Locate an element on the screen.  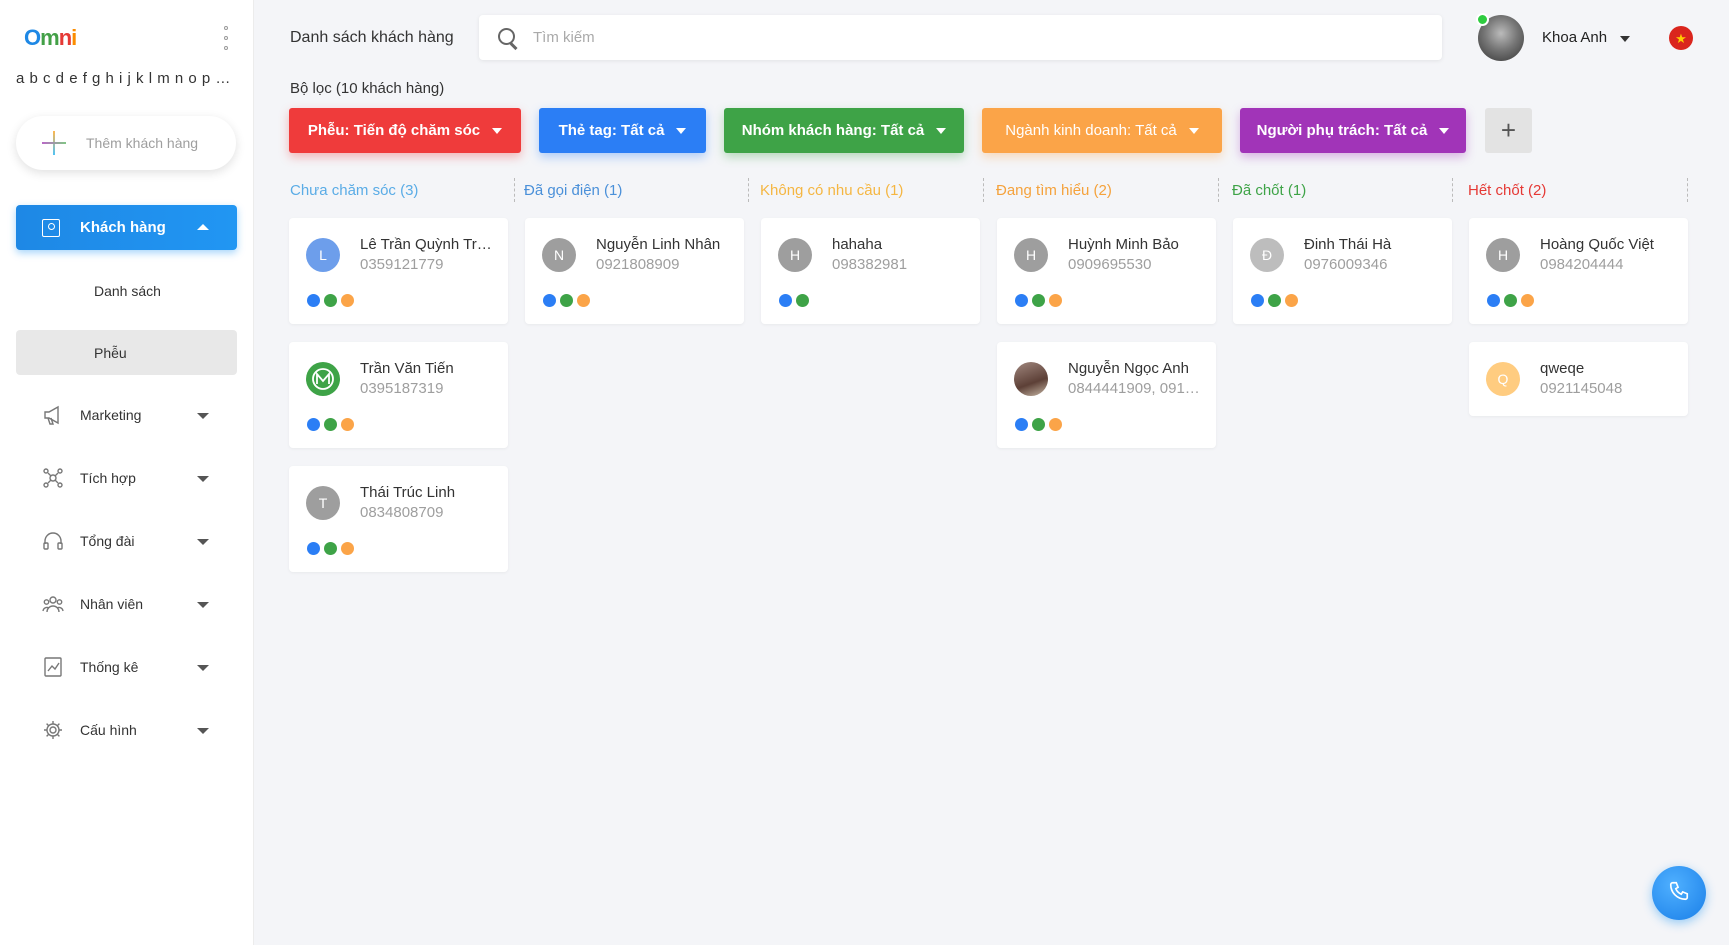
customer-card: L Lê Trần Quỳnh Trang 0359121779 is located at coordinates (398, 271).